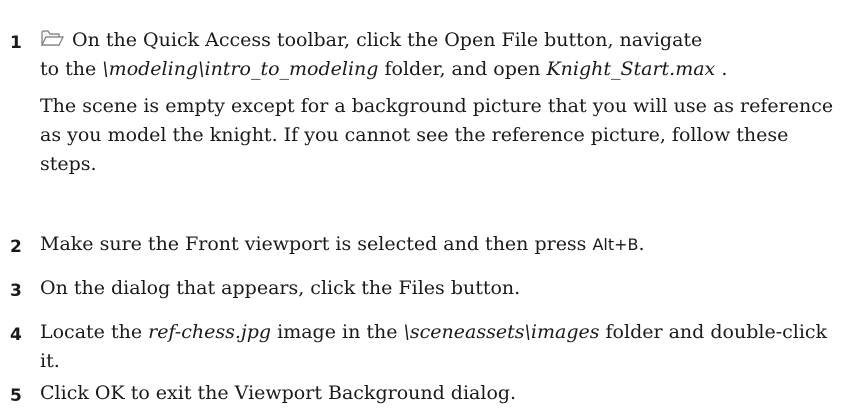  I want to click on step-text: folder, and open, so click(462, 69).